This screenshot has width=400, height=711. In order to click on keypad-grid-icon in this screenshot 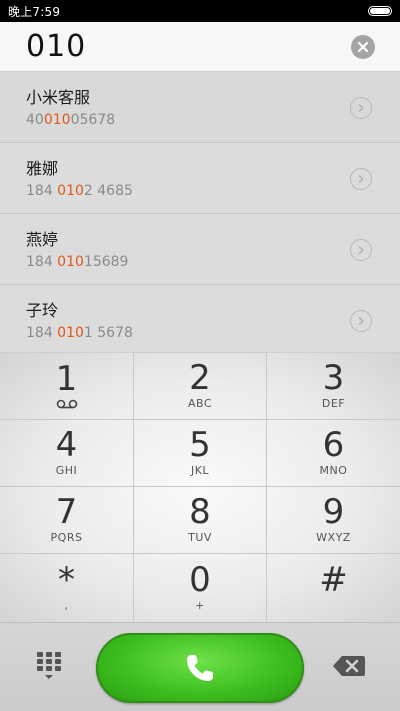, I will do `click(49, 665)`.